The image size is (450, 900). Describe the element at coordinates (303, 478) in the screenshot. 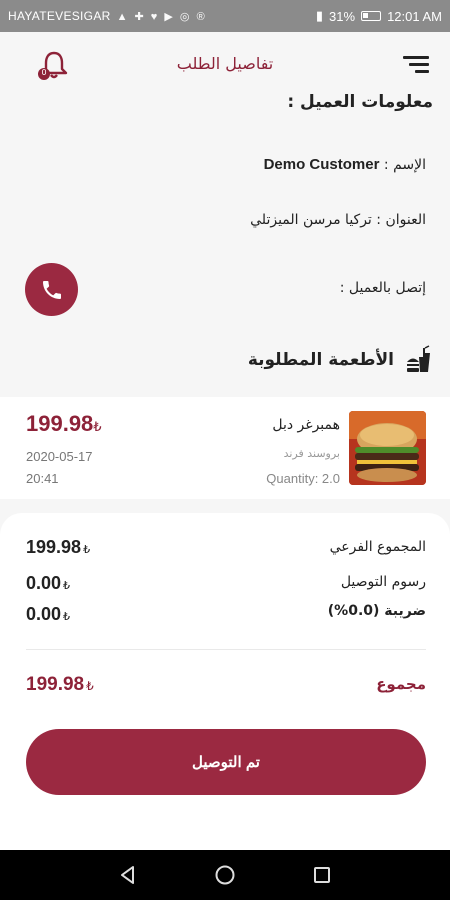

I see `item-quantity: Quantity: 2.0` at that location.